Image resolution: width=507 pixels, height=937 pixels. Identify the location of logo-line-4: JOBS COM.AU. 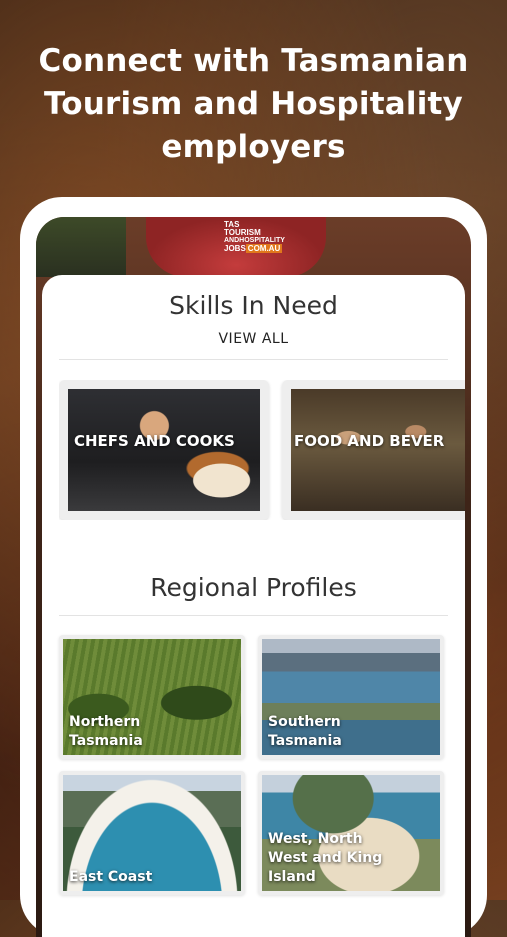
(253, 248).